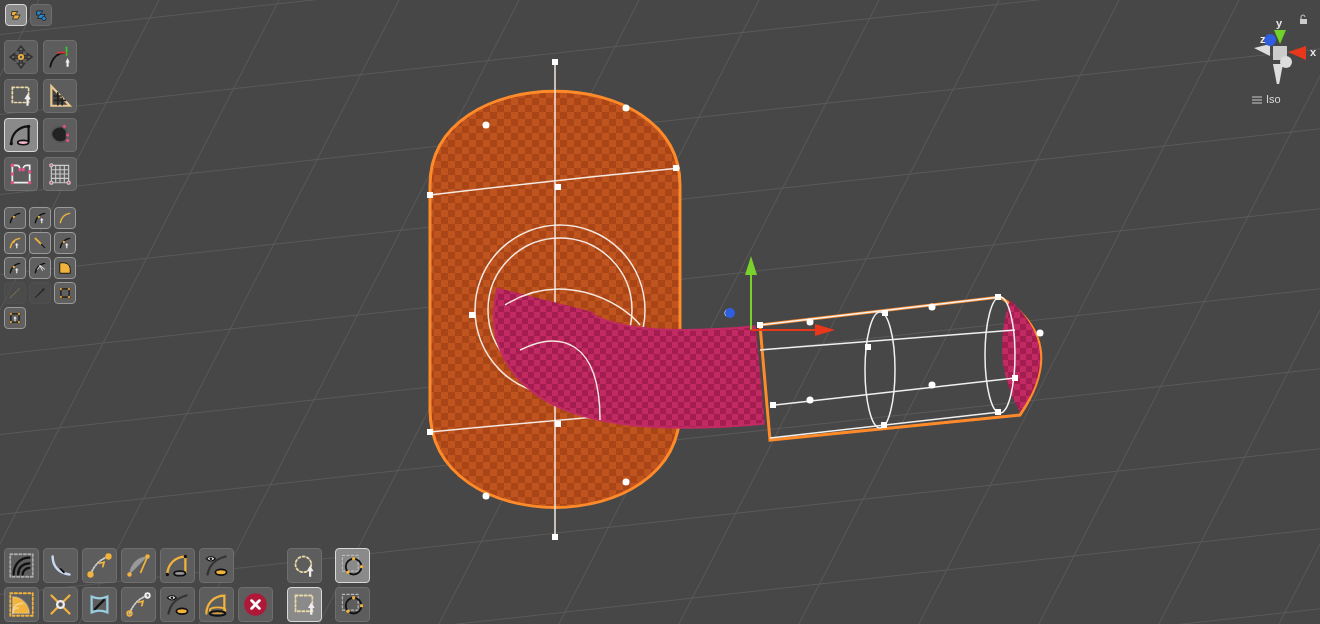  Describe the element at coordinates (21, 604) in the screenshot. I see `quarter-fill-icon` at that location.